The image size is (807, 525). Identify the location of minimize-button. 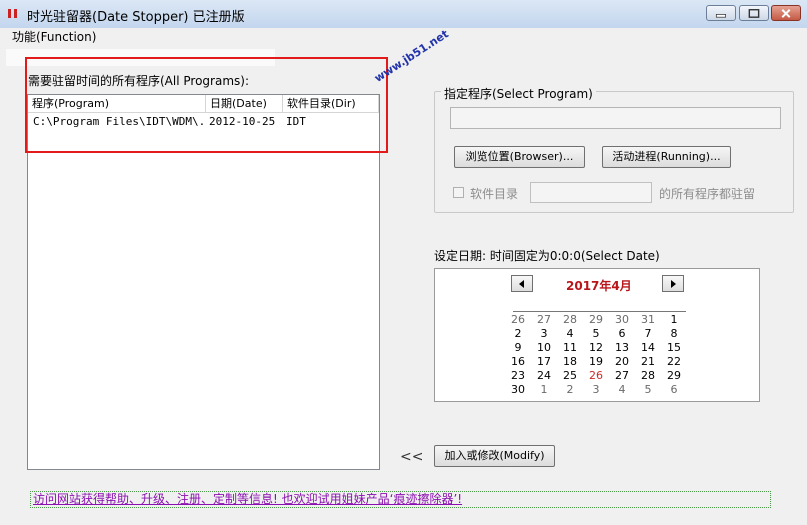
(721, 13).